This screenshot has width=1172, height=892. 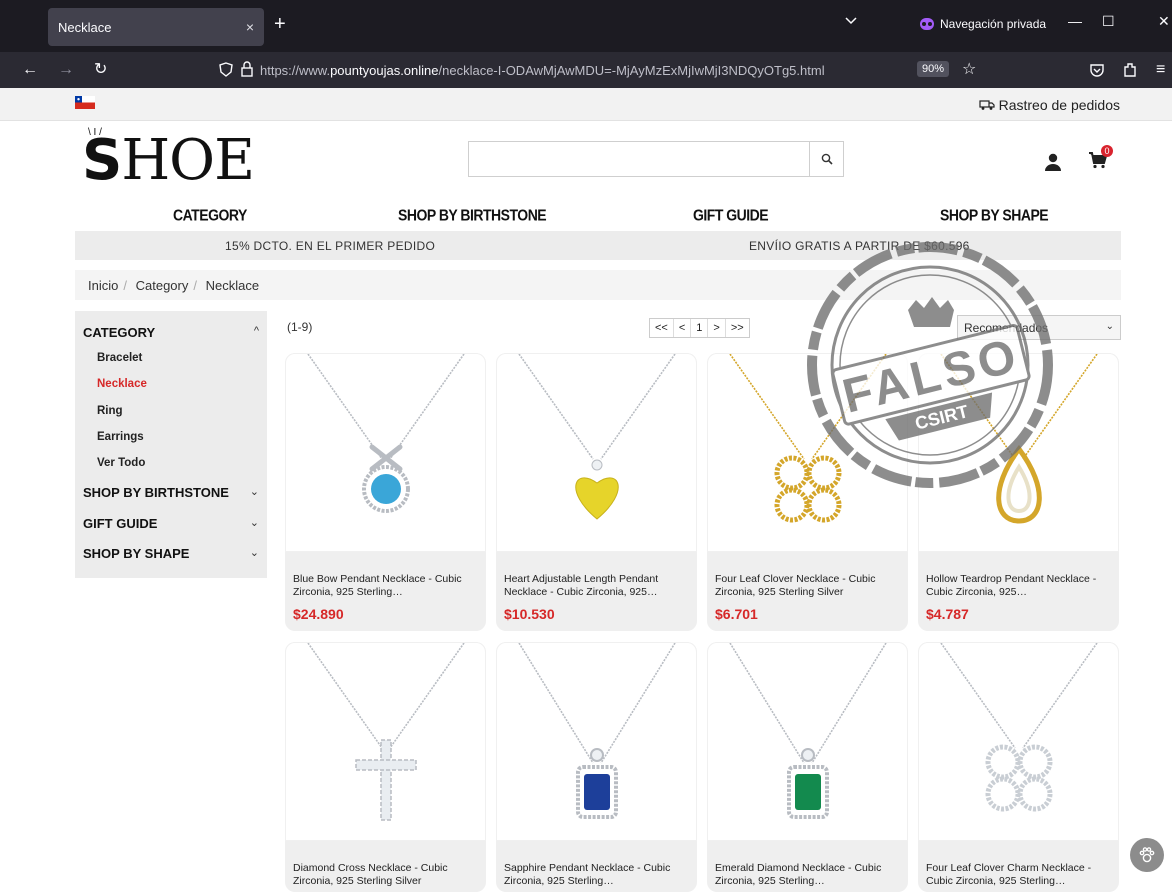 What do you see at coordinates (1130, 70) in the screenshot?
I see `extensions-icon` at bounding box center [1130, 70].